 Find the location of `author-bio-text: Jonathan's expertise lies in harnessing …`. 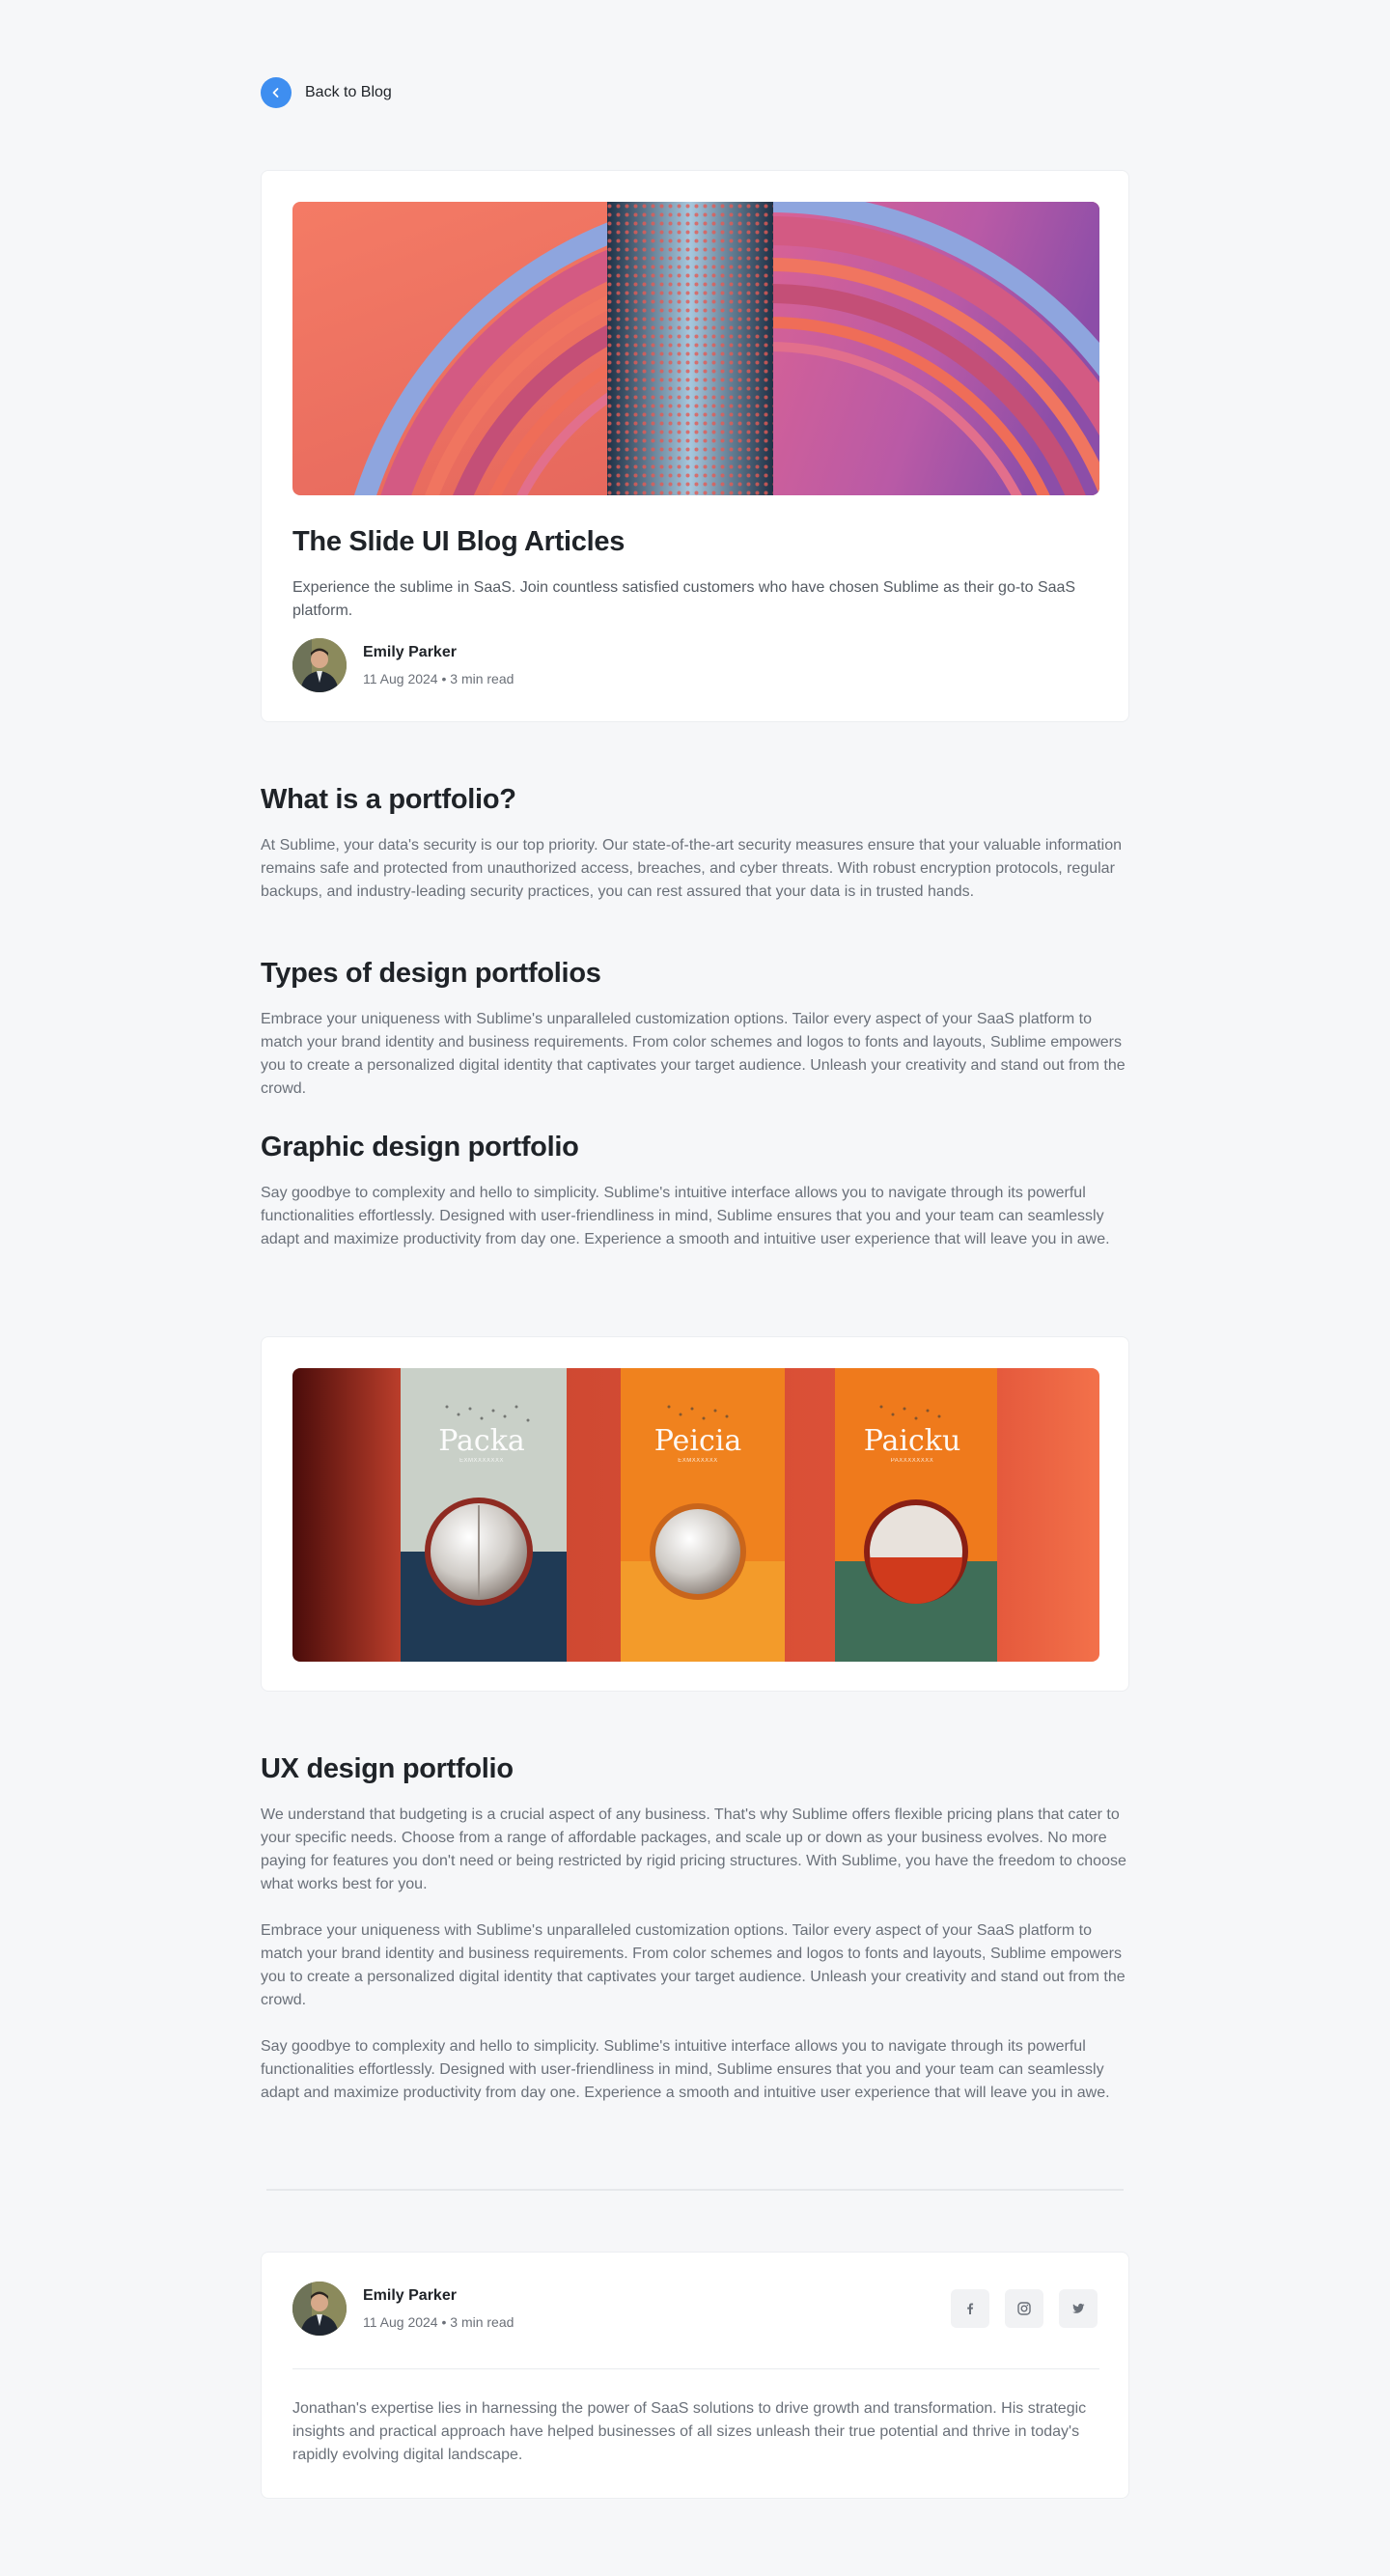

author-bio-text: Jonathan's expertise lies in harnessing … is located at coordinates (689, 2431).